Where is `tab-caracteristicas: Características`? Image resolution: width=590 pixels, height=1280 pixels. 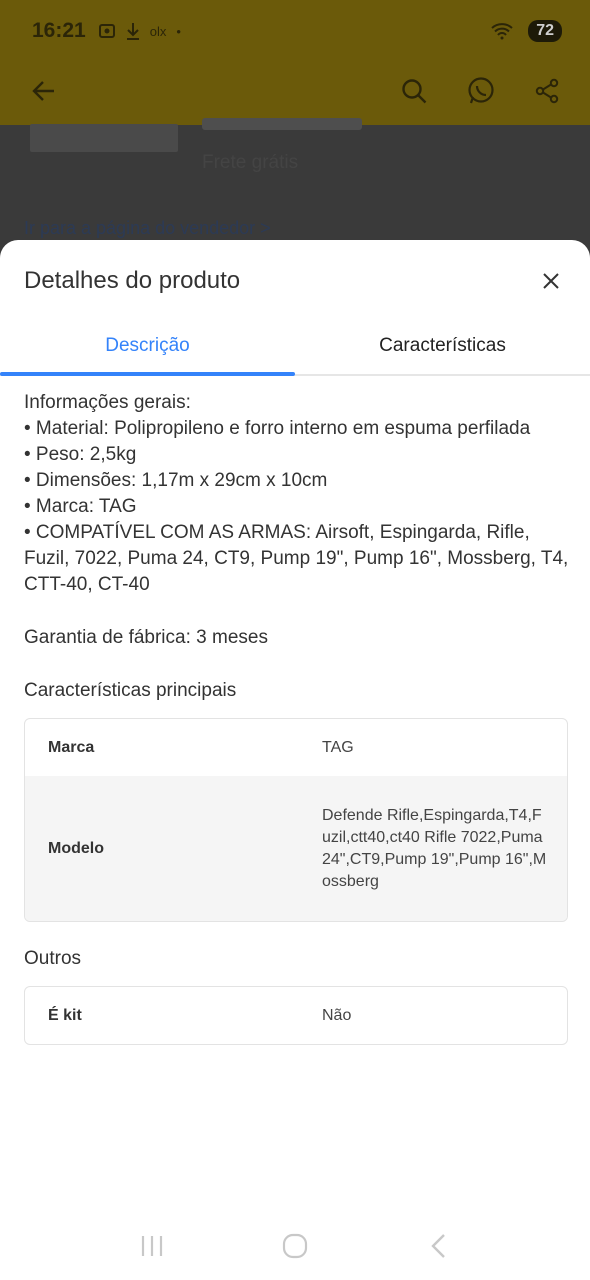 tab-caracteristicas: Características is located at coordinates (442, 346).